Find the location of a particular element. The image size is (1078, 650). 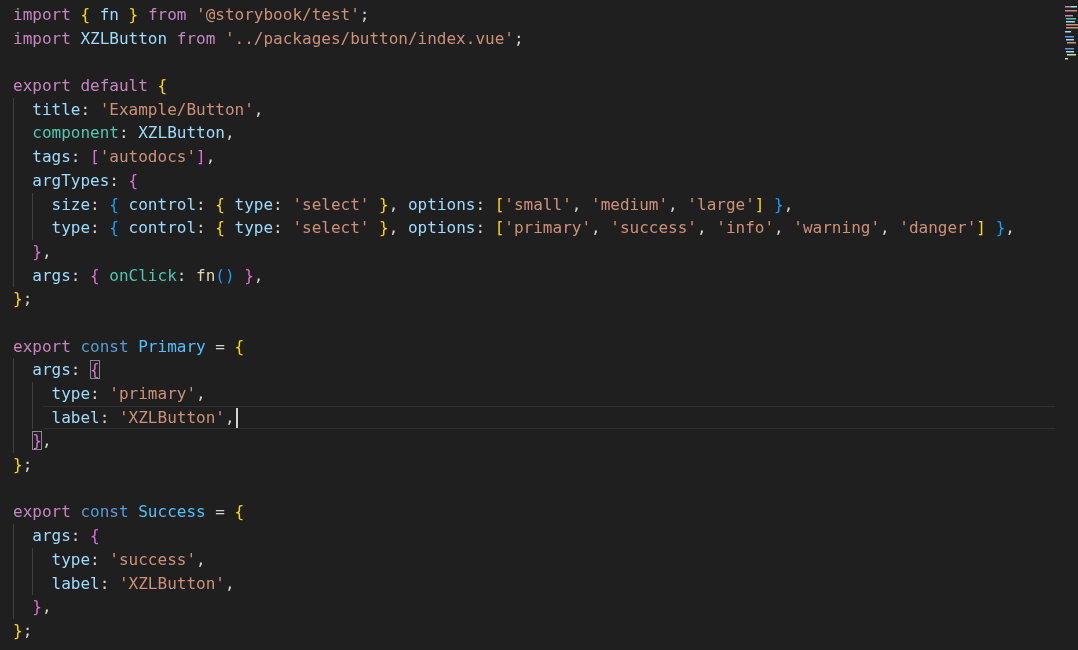

minimap-drawing is located at coordinates (1071, 32).